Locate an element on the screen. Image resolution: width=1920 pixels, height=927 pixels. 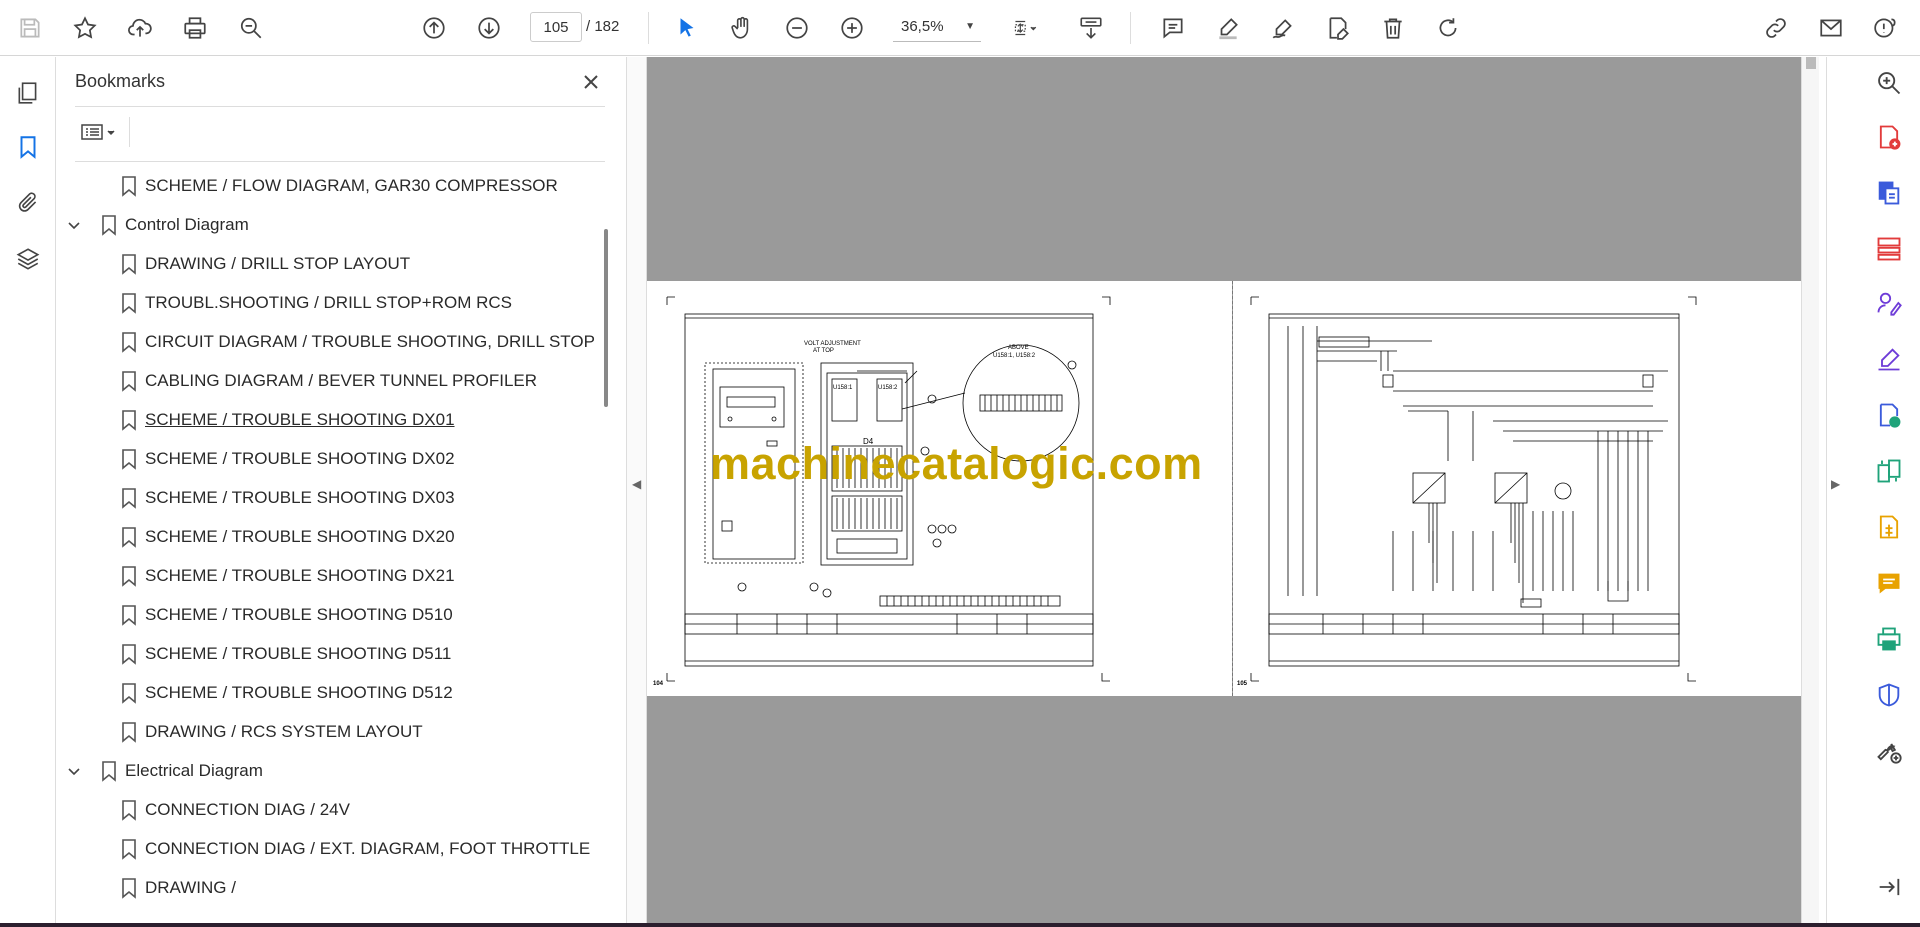
organize-pages-icon is located at coordinates (1889, 249).